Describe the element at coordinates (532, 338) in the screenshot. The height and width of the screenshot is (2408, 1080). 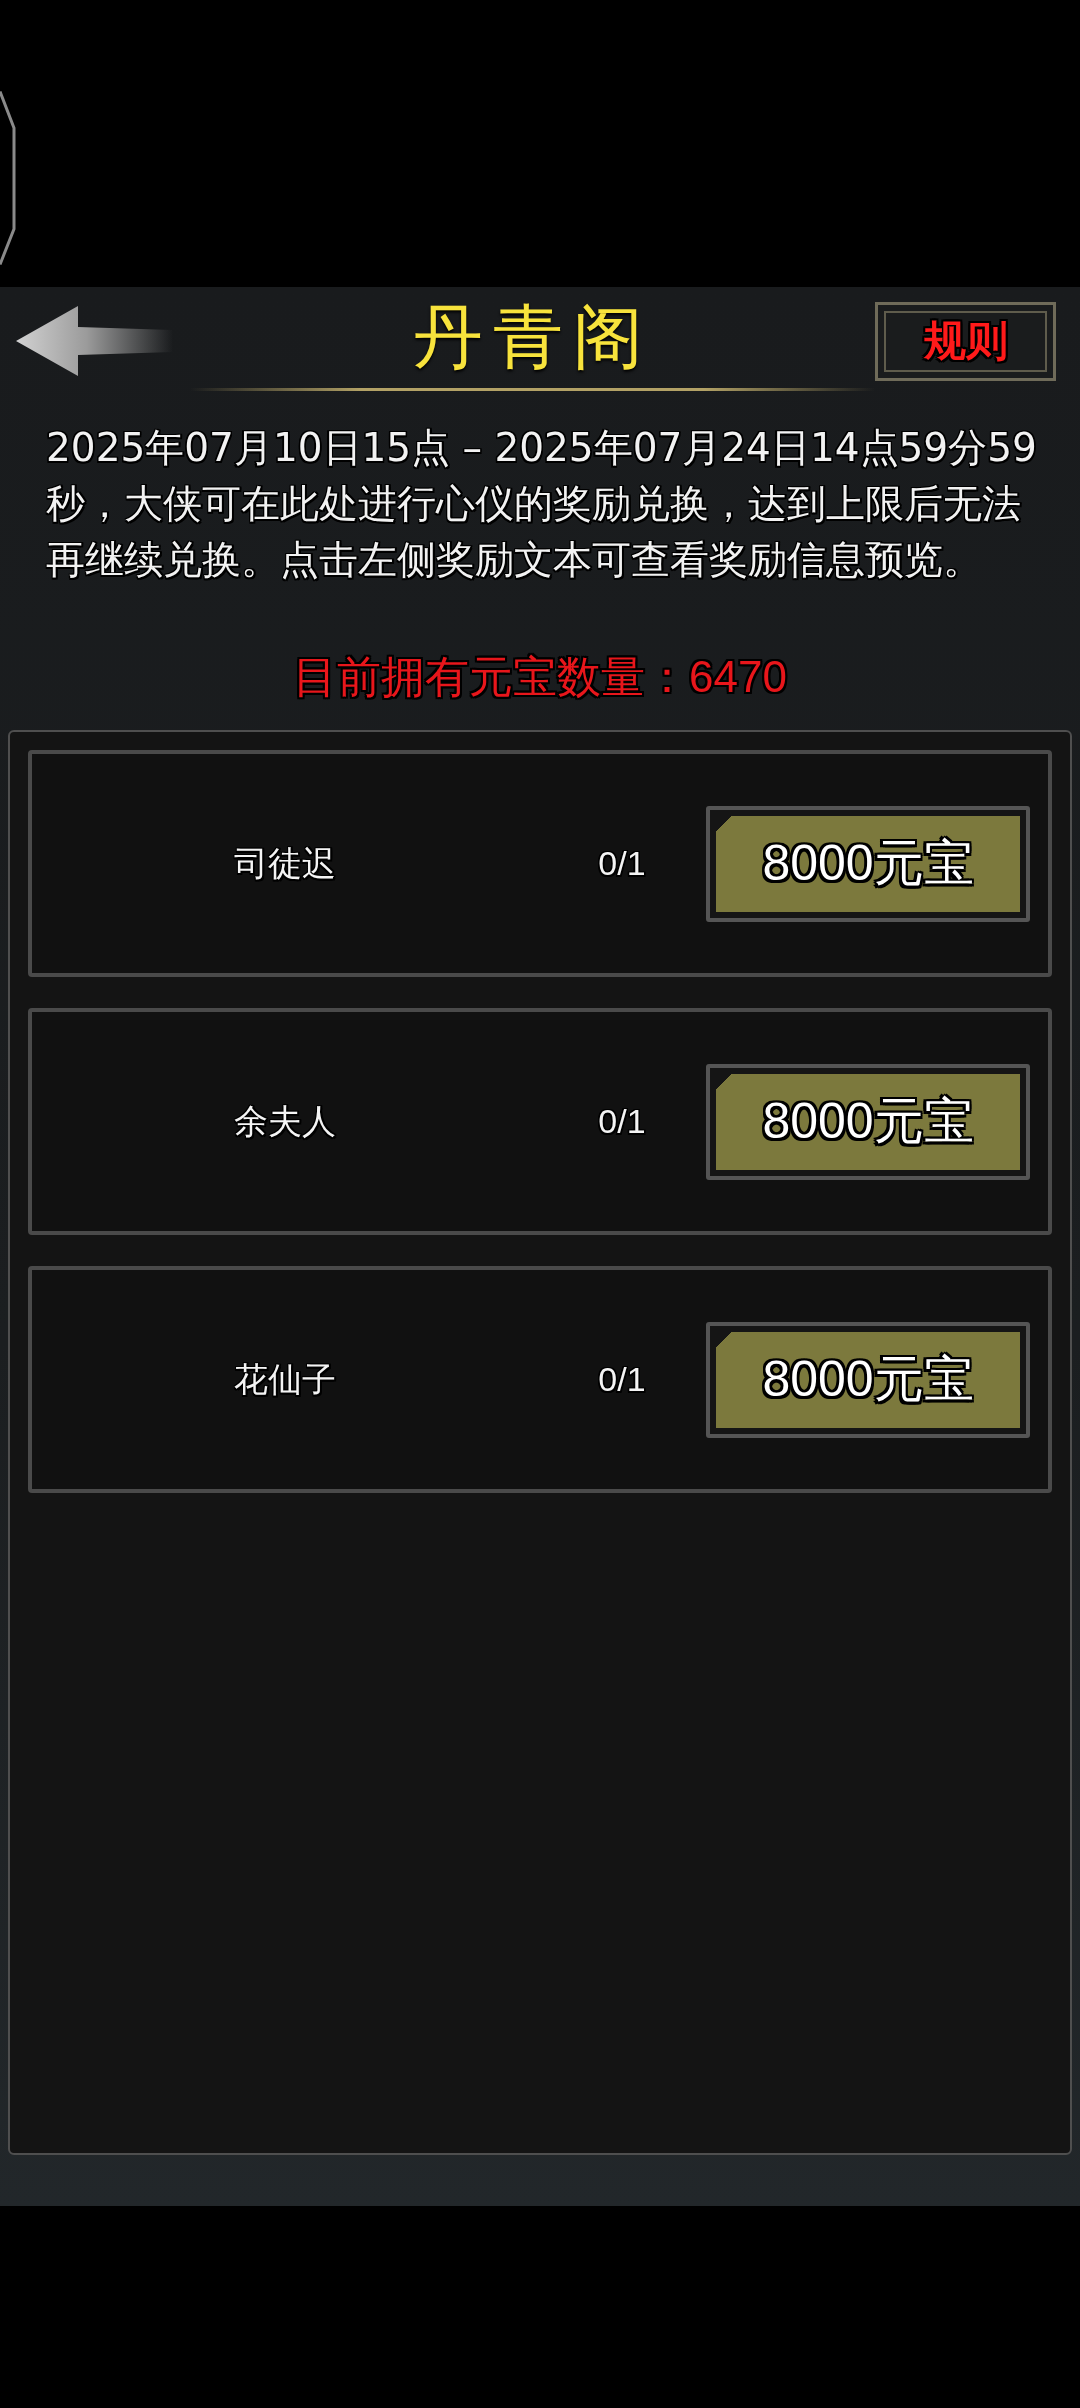
I see `page-title: 丹青阁` at that location.